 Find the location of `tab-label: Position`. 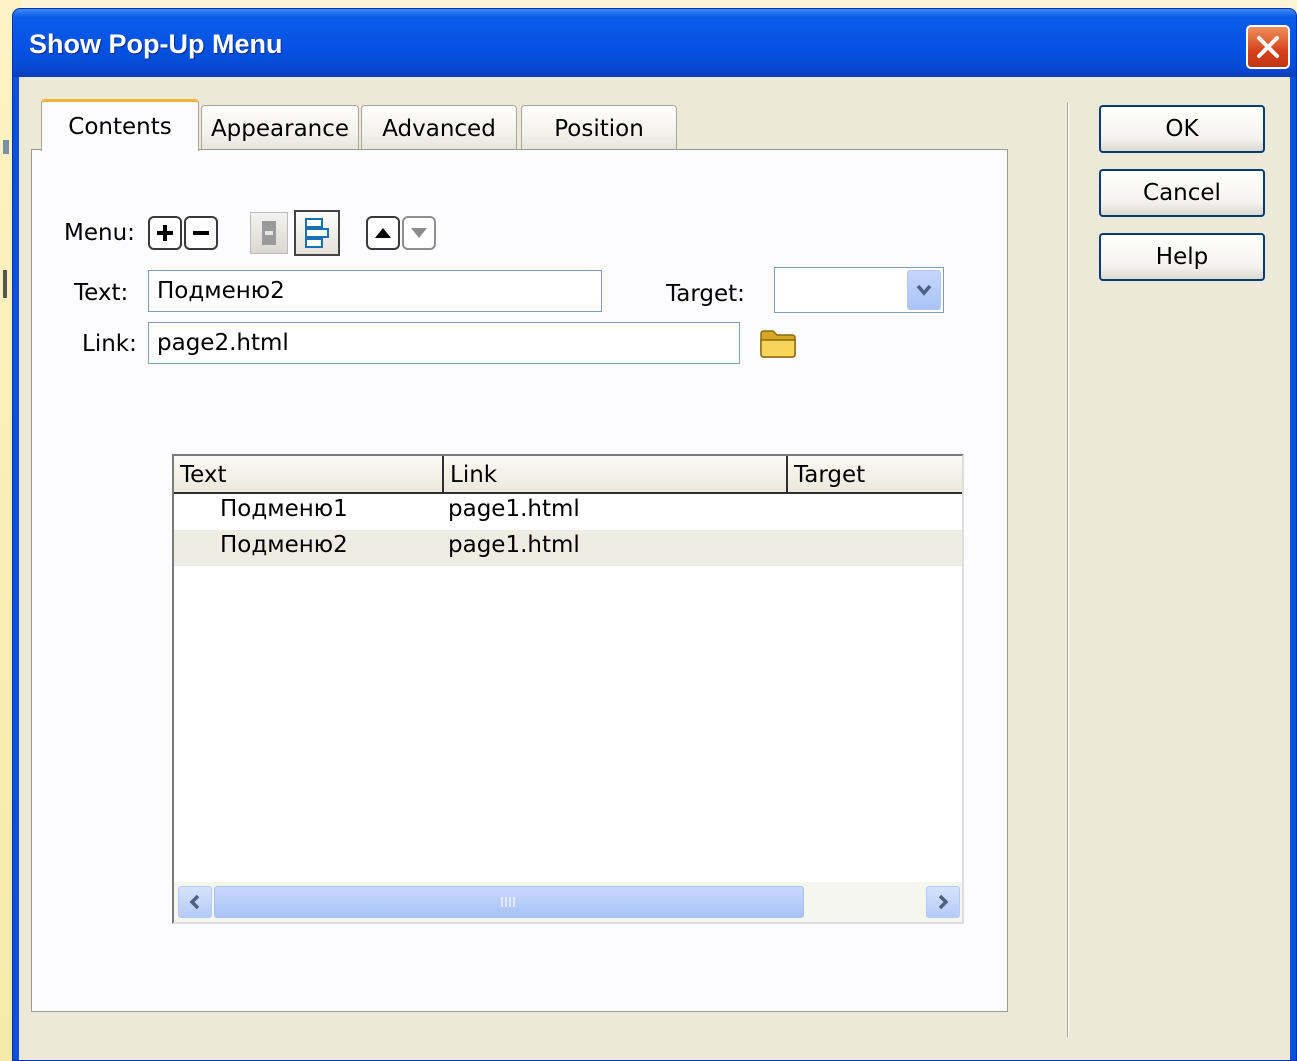

tab-label: Position is located at coordinates (599, 128).